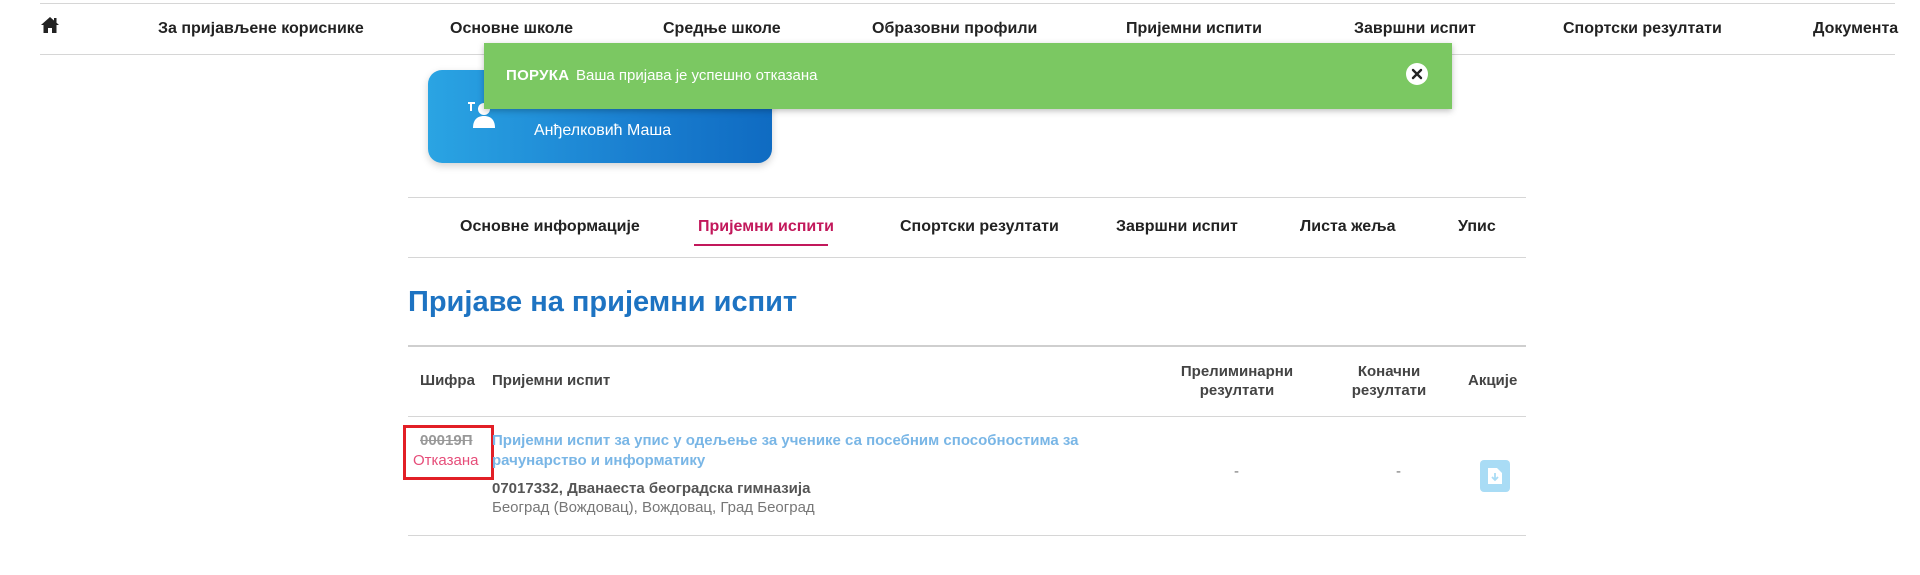 The width and height of the screenshot is (1920, 575). What do you see at coordinates (1389, 371) in the screenshot?
I see `column-header-final-line1: Коначни` at bounding box center [1389, 371].